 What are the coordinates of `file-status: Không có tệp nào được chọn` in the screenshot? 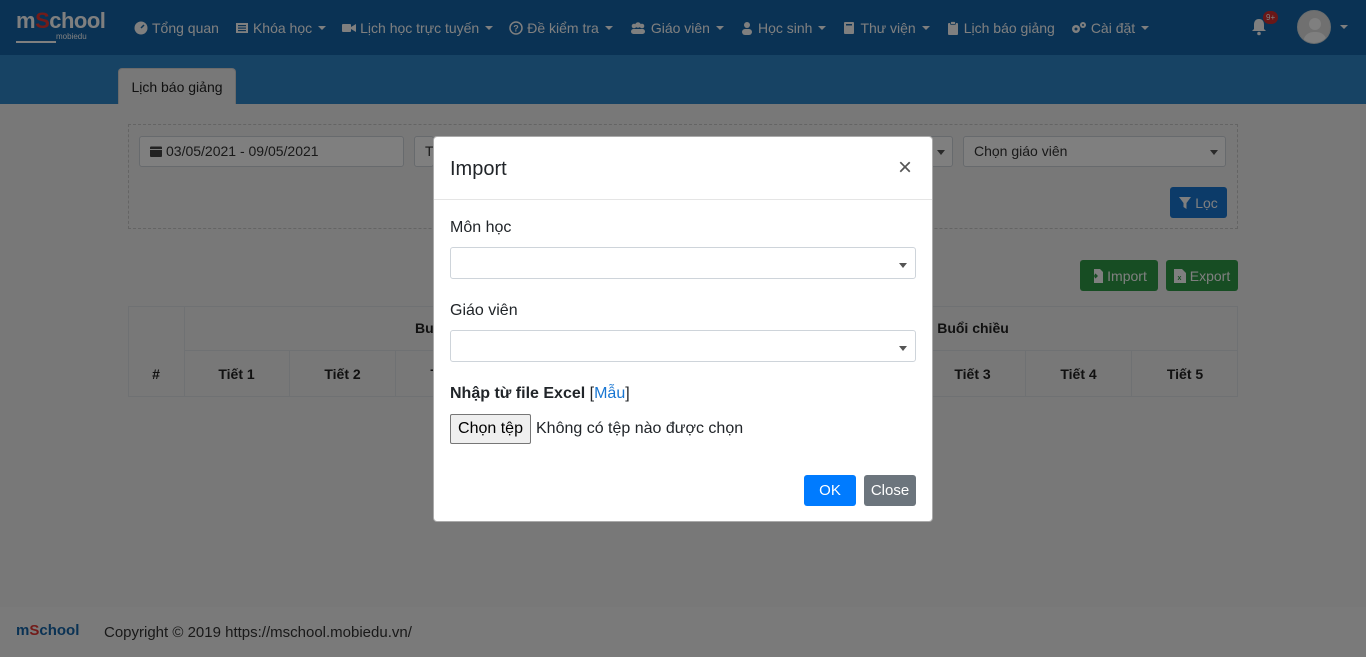 It's located at (640, 428).